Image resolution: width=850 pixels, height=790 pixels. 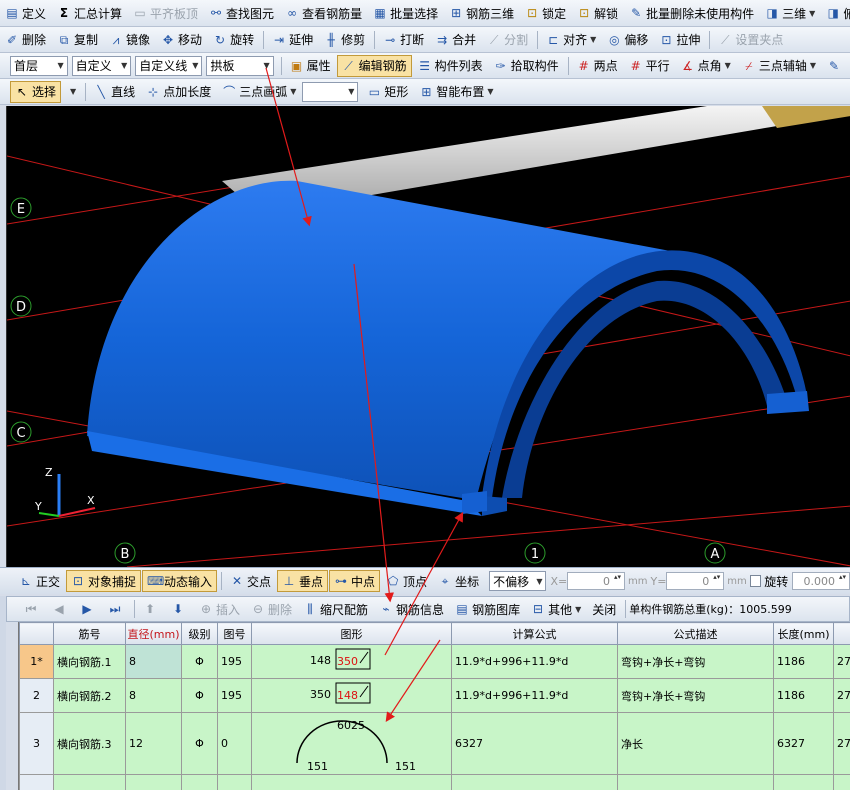 I want to click on scale-rebar-button: ⫼ 缩尺配筋, so click(x=335, y=609).